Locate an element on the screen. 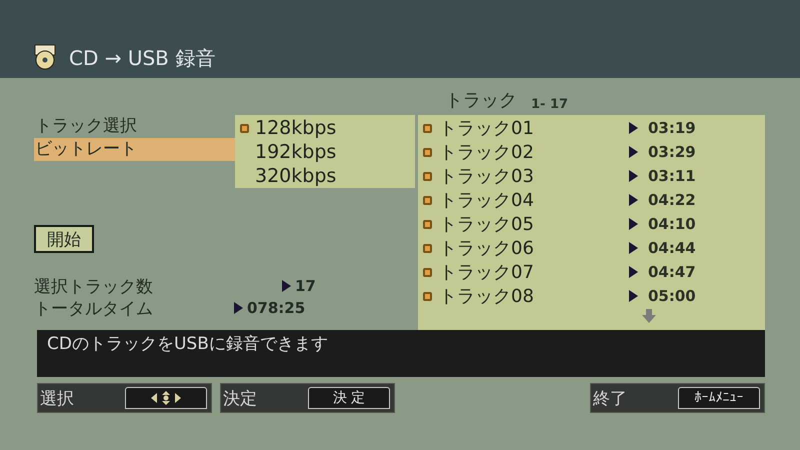 Image resolution: width=800 pixels, height=450 pixels. message-text: CDのトラックをUSBに録音できます is located at coordinates (401, 353).